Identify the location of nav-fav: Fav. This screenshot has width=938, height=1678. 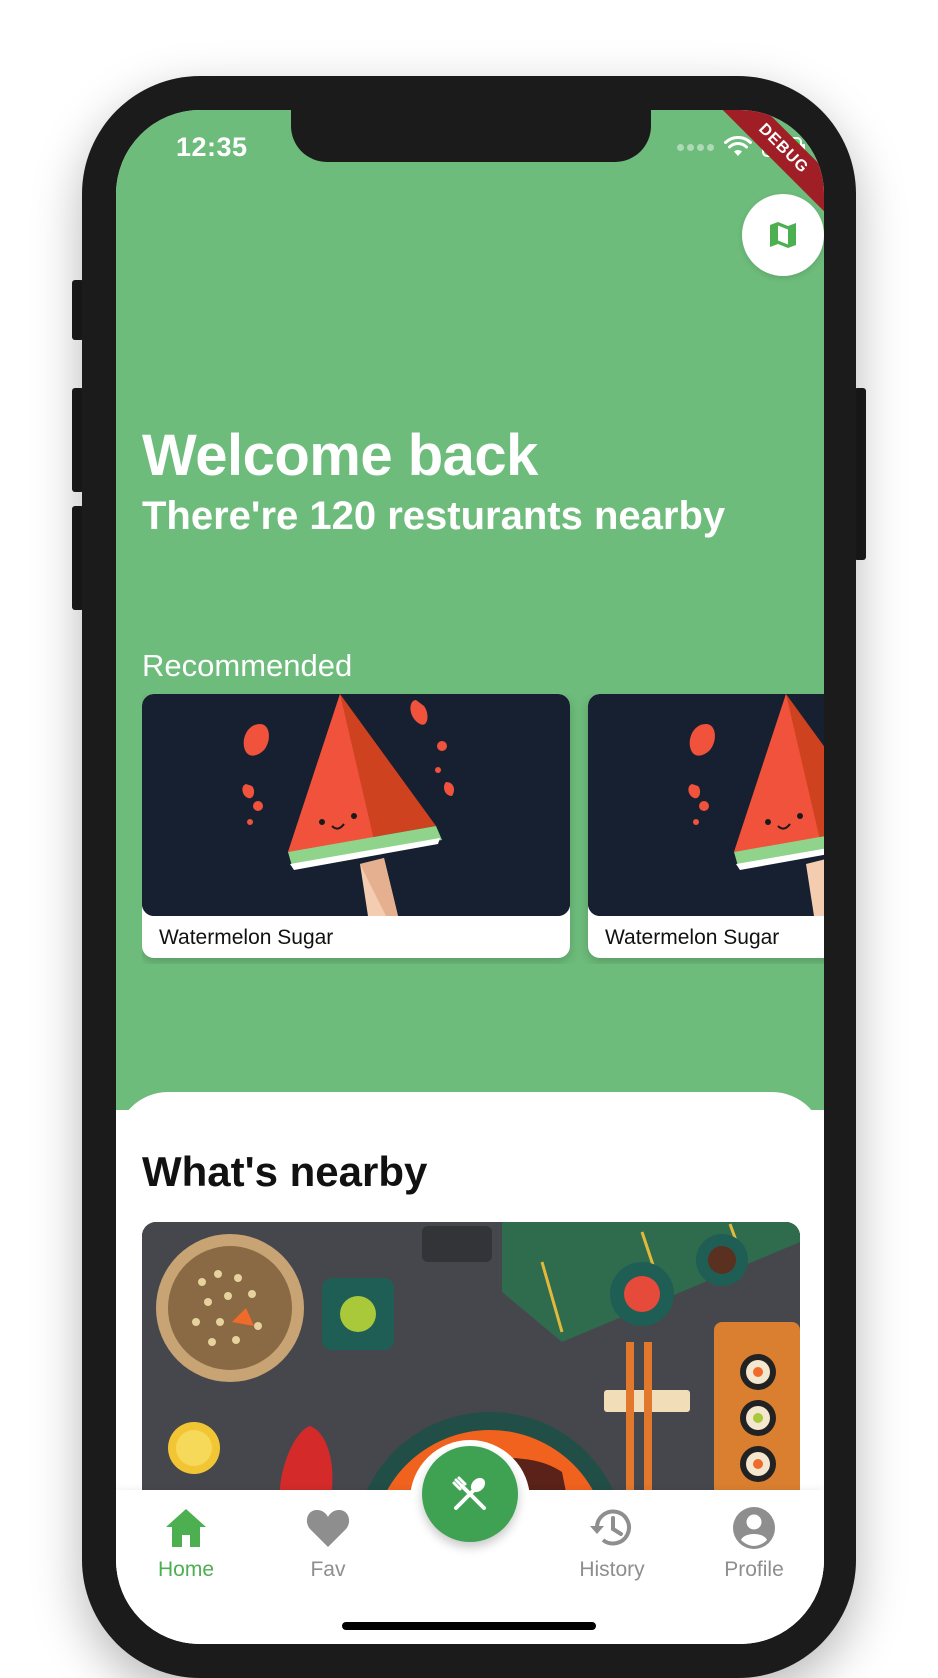
(328, 1543).